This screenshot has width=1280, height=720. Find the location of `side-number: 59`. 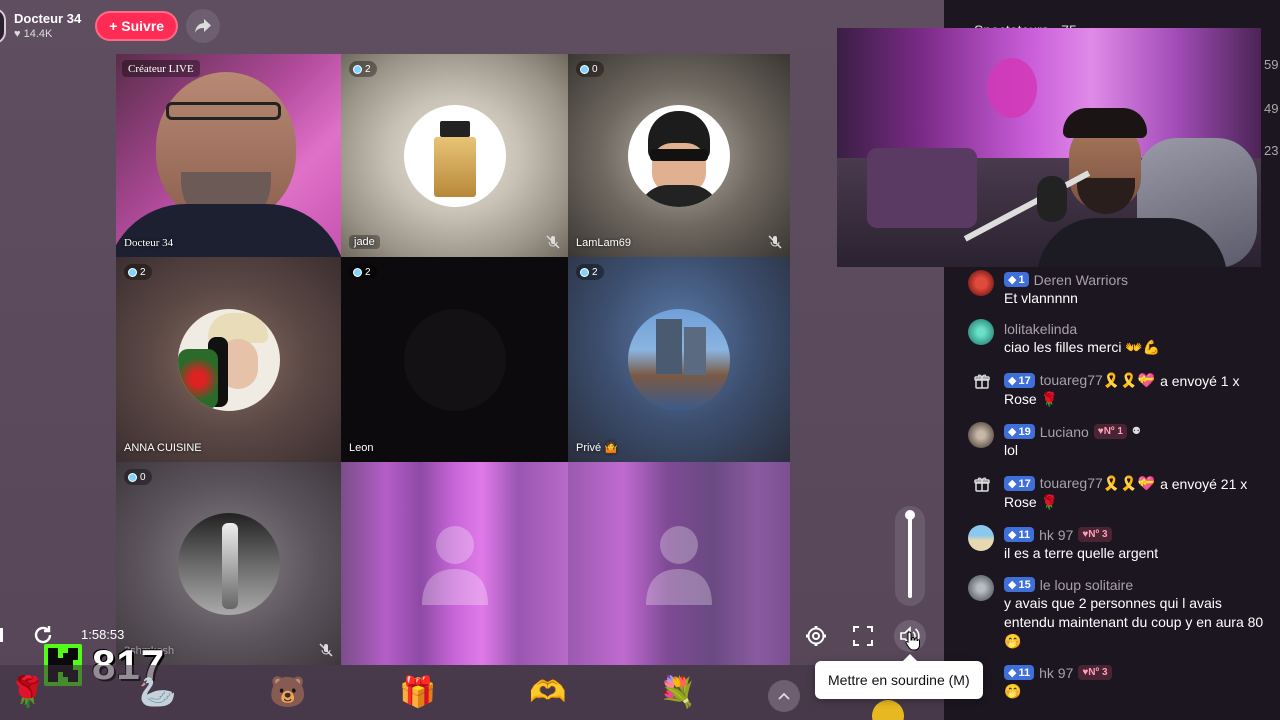

side-number: 59 is located at coordinates (1271, 64).